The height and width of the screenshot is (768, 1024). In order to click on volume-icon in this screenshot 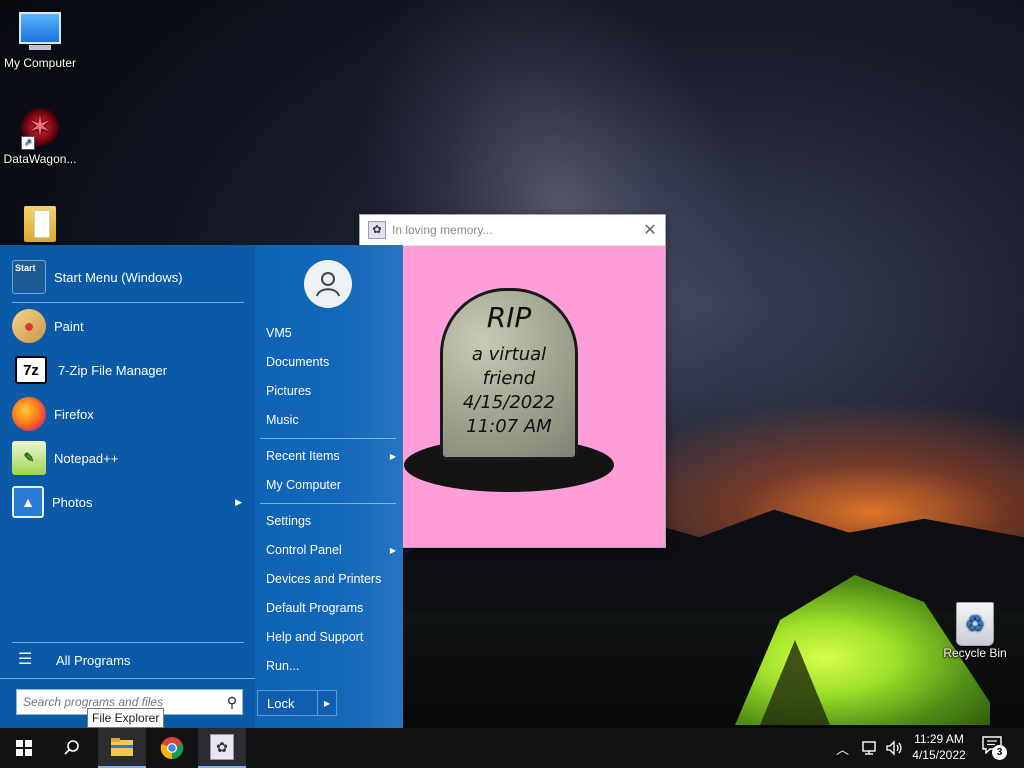, I will do `click(895, 748)`.